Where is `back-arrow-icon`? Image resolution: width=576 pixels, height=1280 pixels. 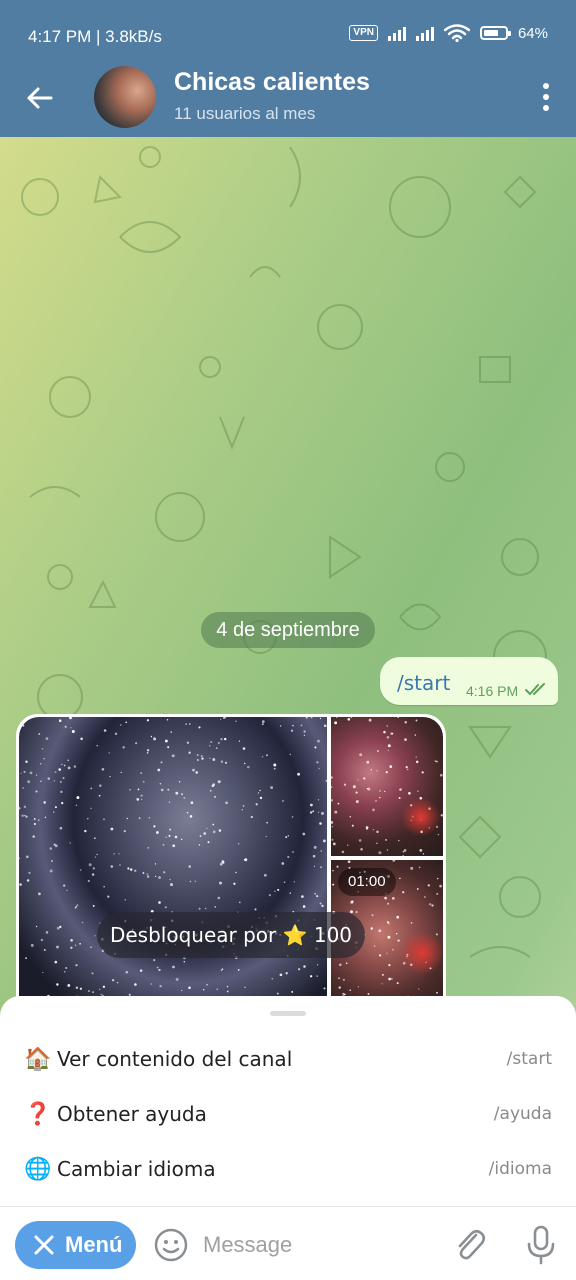
back-arrow-icon is located at coordinates (40, 98).